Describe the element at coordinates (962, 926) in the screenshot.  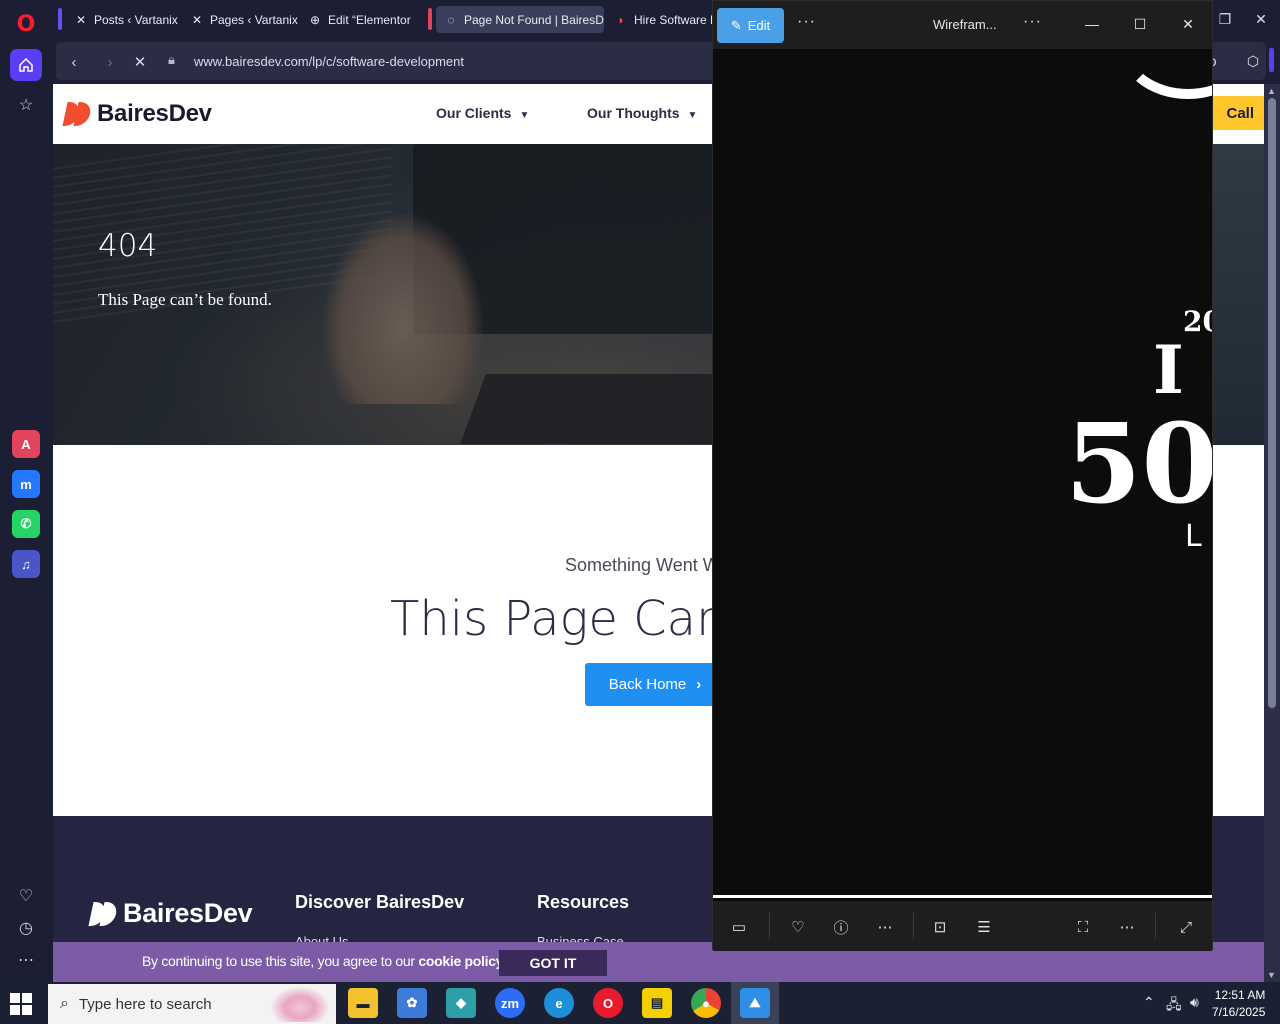
I see `viewer-toolbar: ▭ ♡ ⓘ ⋯ ⊡ ☰ ⛶ ⋯ ⤢` at that location.